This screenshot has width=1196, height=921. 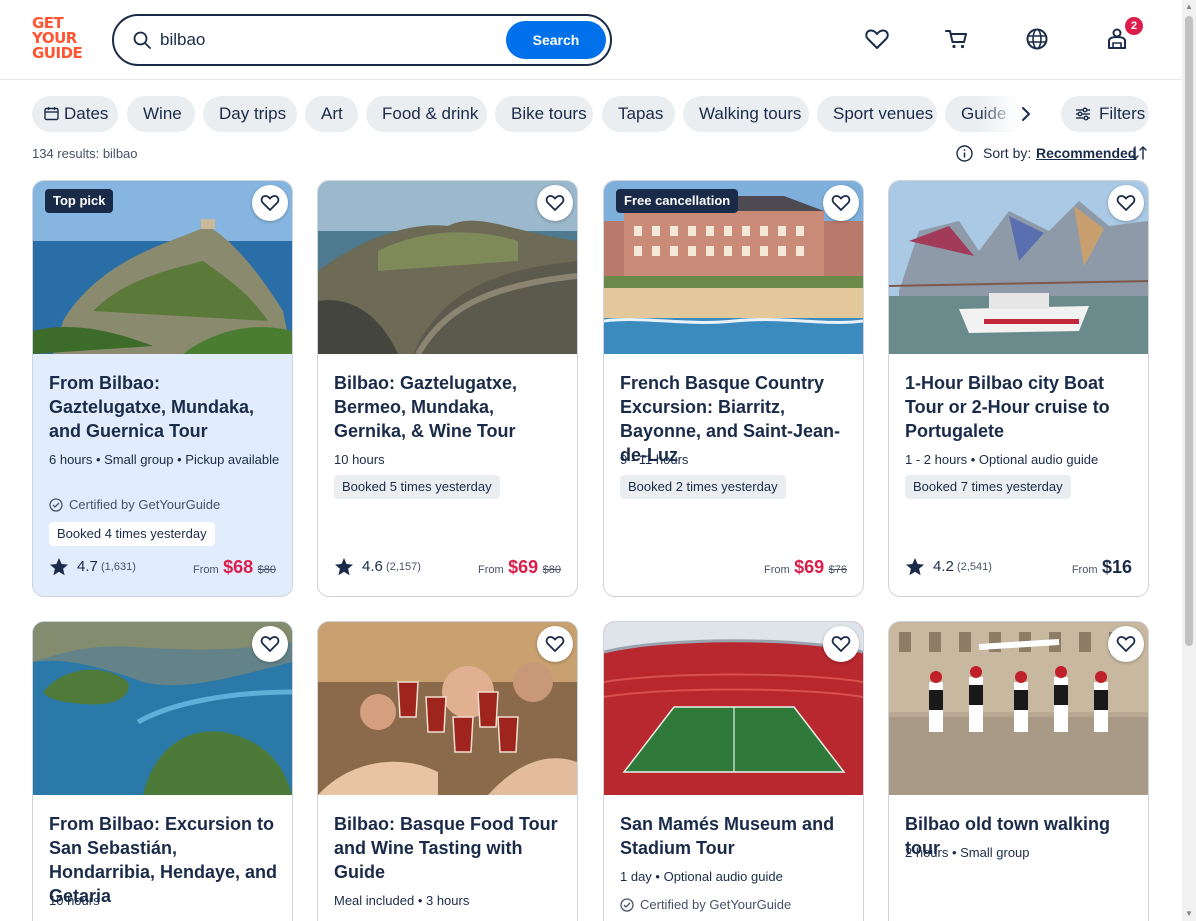 What do you see at coordinates (701, 876) in the screenshot?
I see `activity-details: 1 day • Optional audio guide` at bounding box center [701, 876].